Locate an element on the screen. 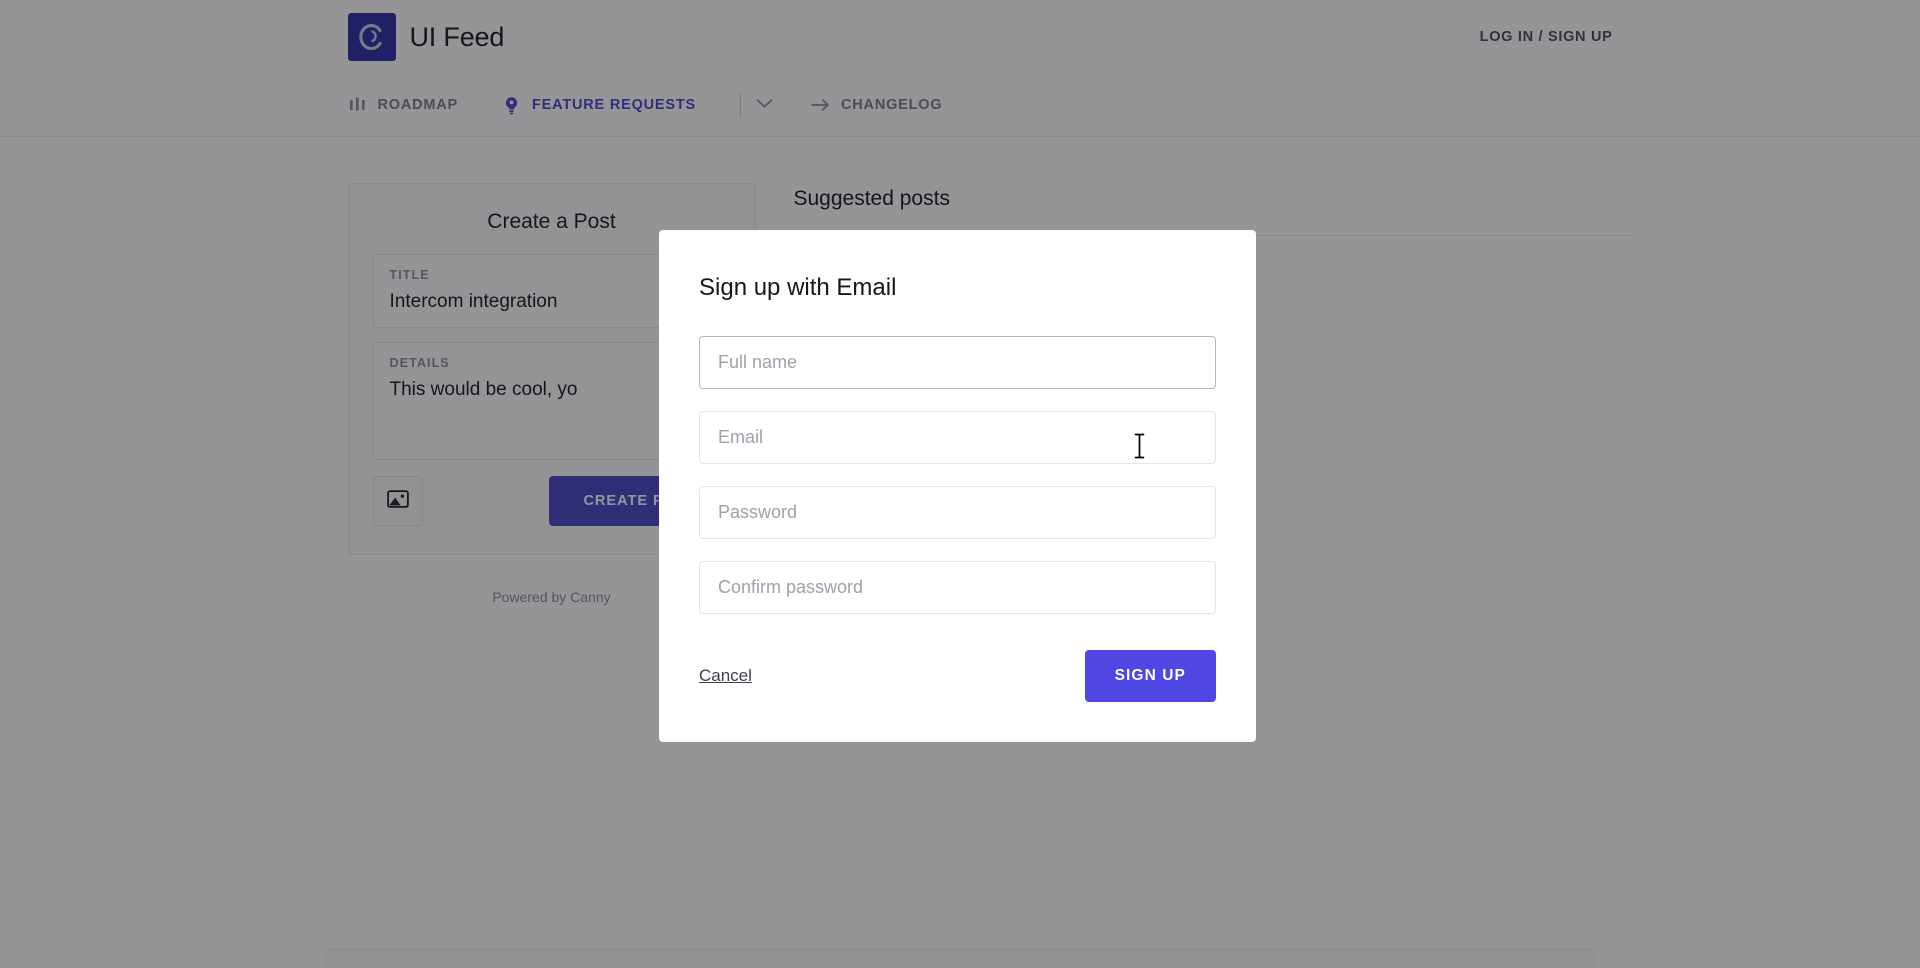 The image size is (1920, 968). signup-button: SIGN UP is located at coordinates (1150, 676).